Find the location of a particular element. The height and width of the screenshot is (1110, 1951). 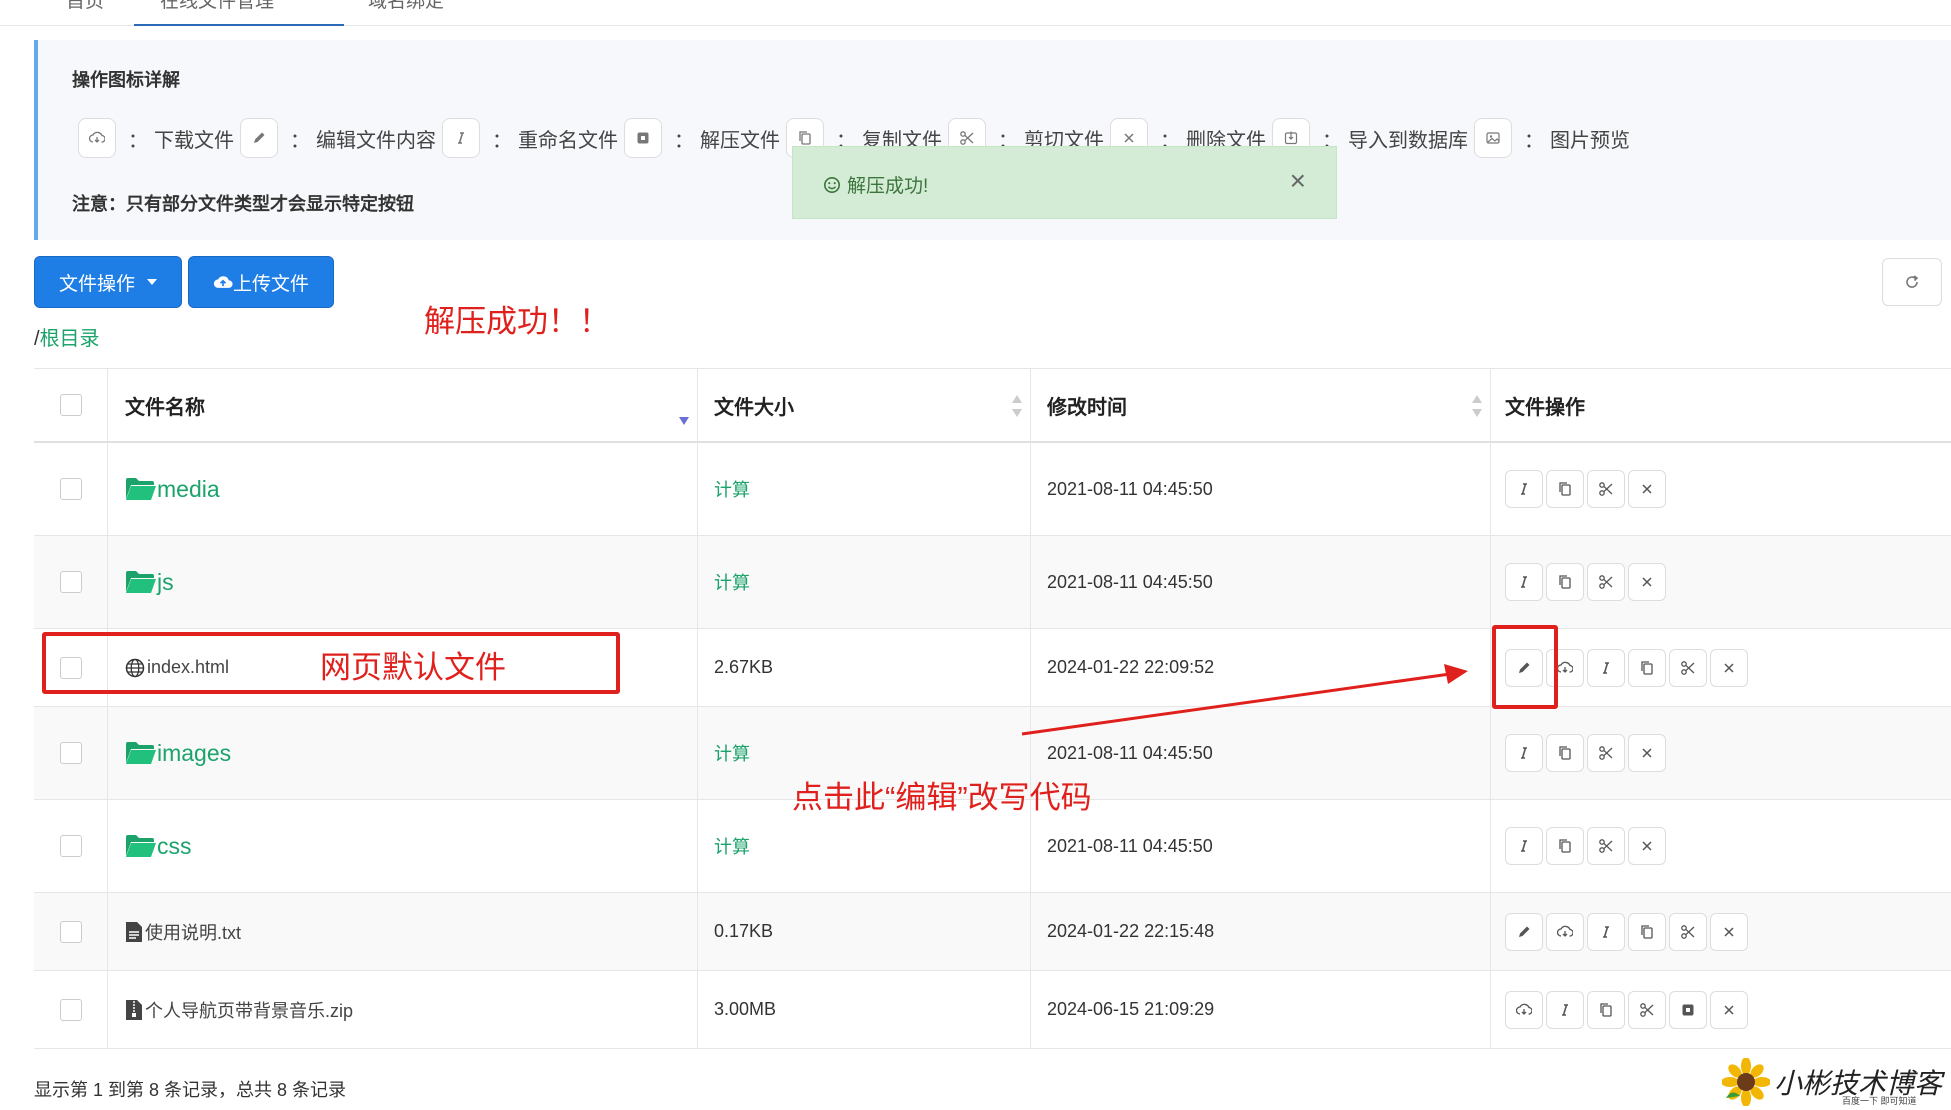

header-ops: 文件操作 is located at coordinates (1721, 405).